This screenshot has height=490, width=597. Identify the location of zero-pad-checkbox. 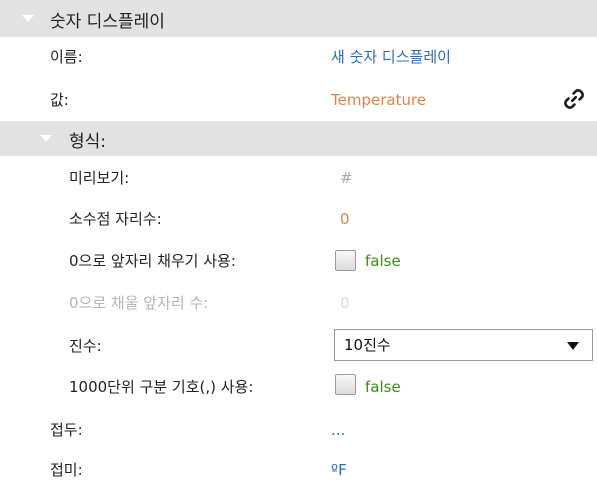
(345, 260).